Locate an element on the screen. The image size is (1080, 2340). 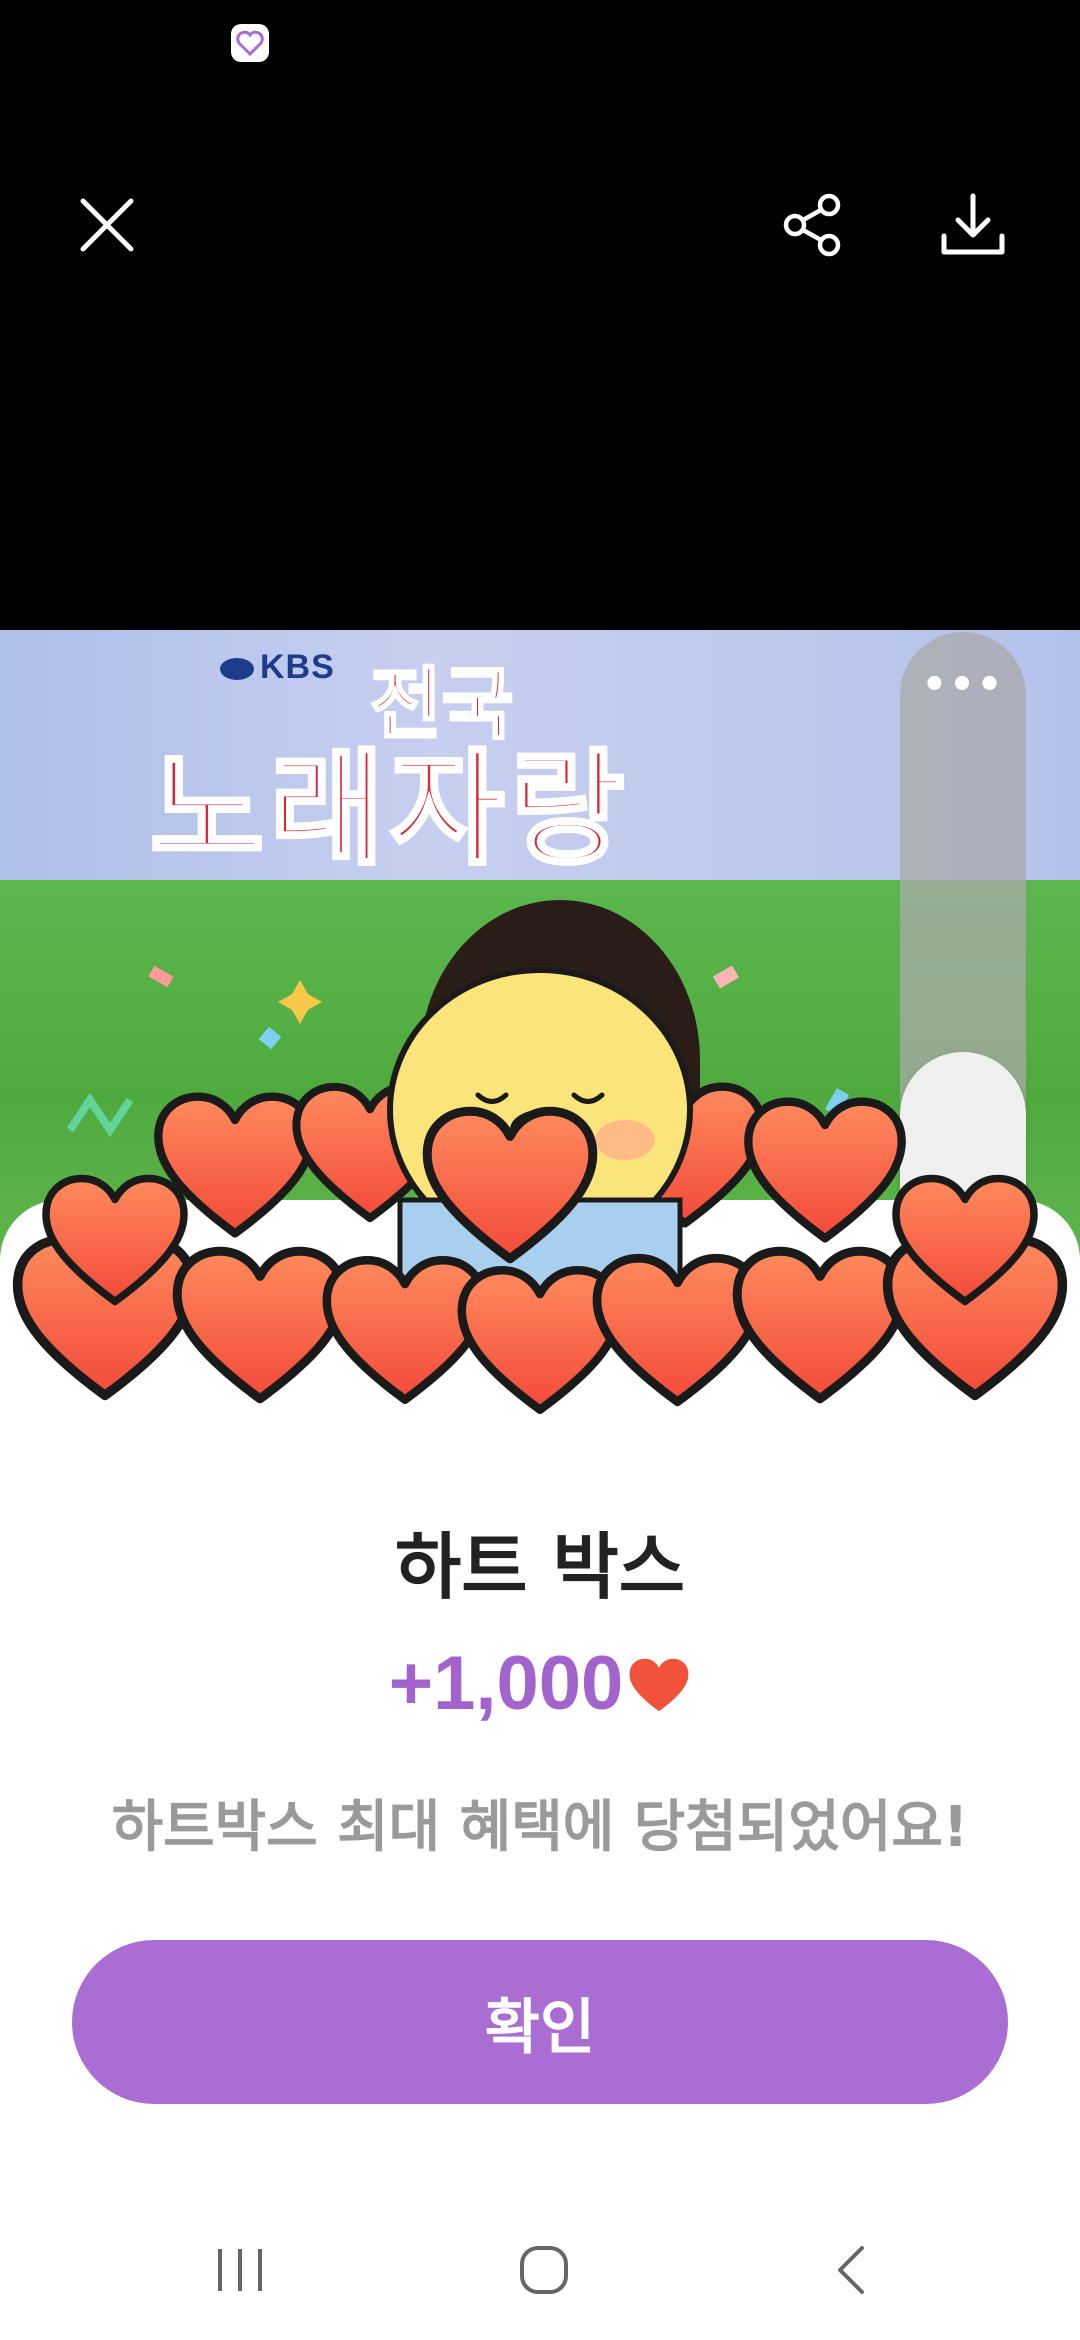
share-icon is located at coordinates (812, 225).